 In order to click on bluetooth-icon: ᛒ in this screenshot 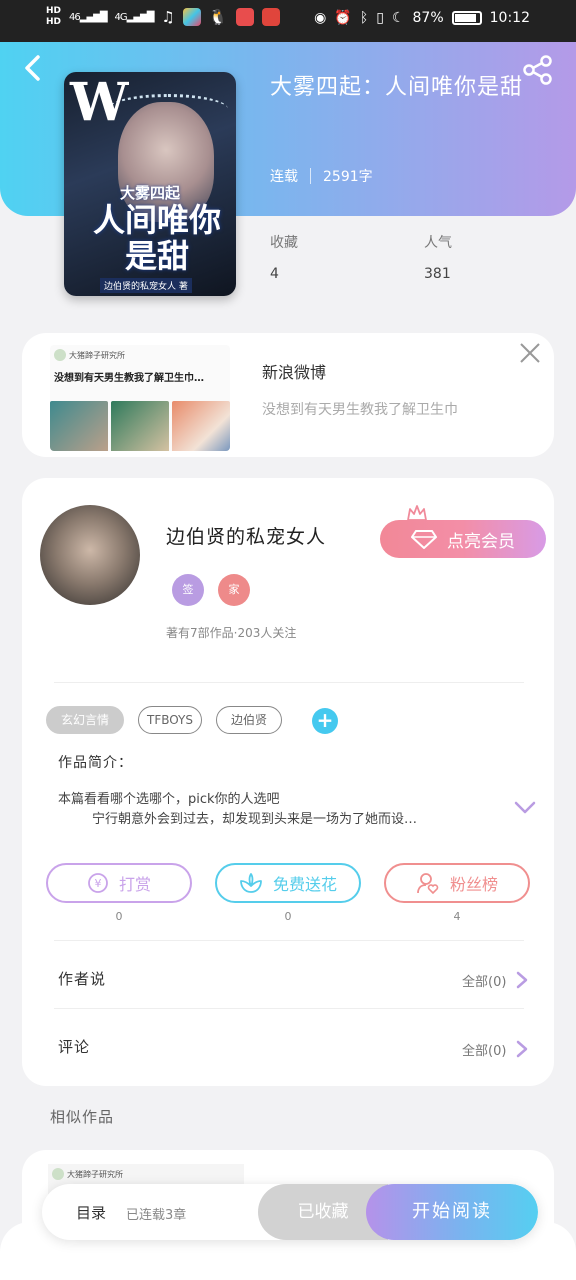, I will do `click(364, 18)`.